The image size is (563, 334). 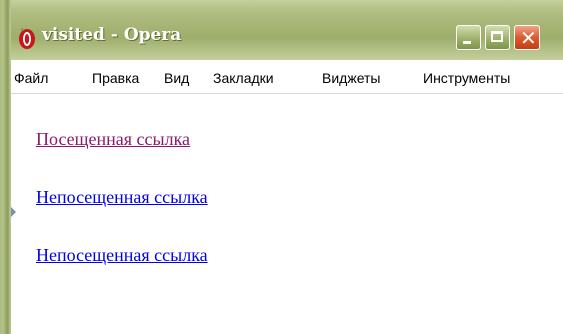 What do you see at coordinates (468, 37) in the screenshot?
I see `minimize-button` at bounding box center [468, 37].